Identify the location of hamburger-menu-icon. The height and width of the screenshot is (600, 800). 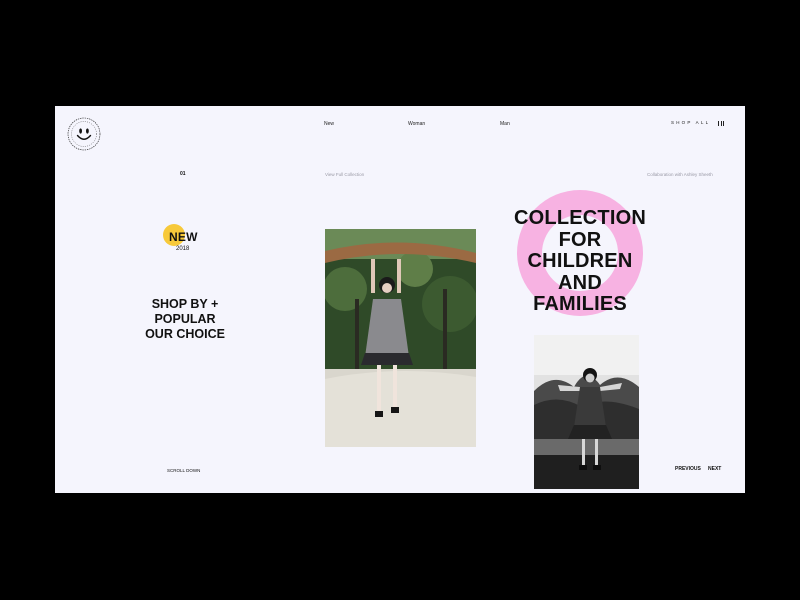
(721, 123).